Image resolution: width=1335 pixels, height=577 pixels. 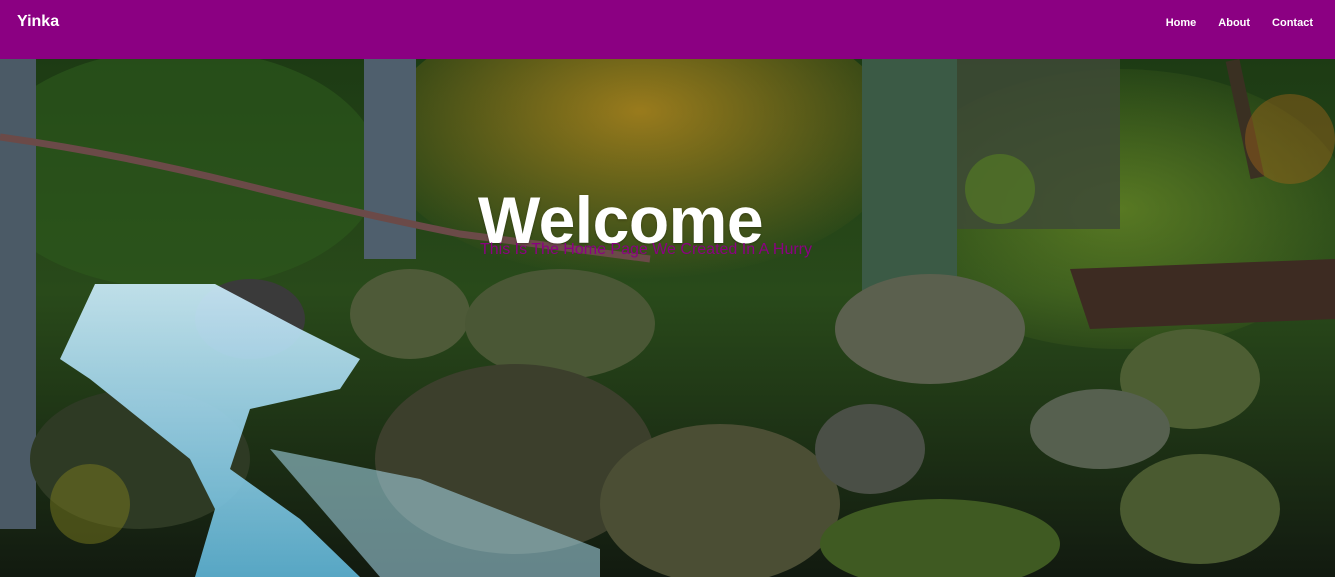 What do you see at coordinates (1181, 23) in the screenshot?
I see `nav-link-home: Home` at bounding box center [1181, 23].